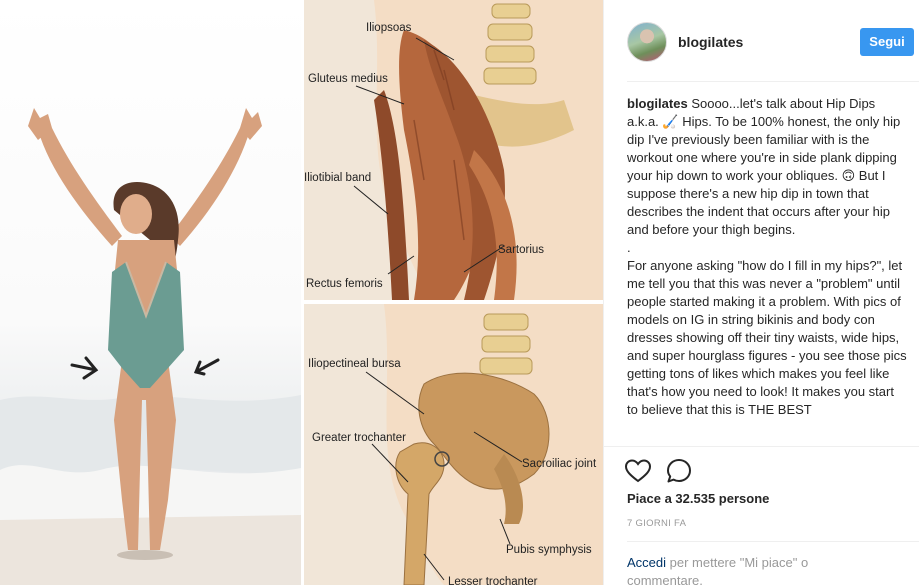 This screenshot has width=919, height=585. Describe the element at coordinates (647, 42) in the screenshot. I see `avatar` at that location.